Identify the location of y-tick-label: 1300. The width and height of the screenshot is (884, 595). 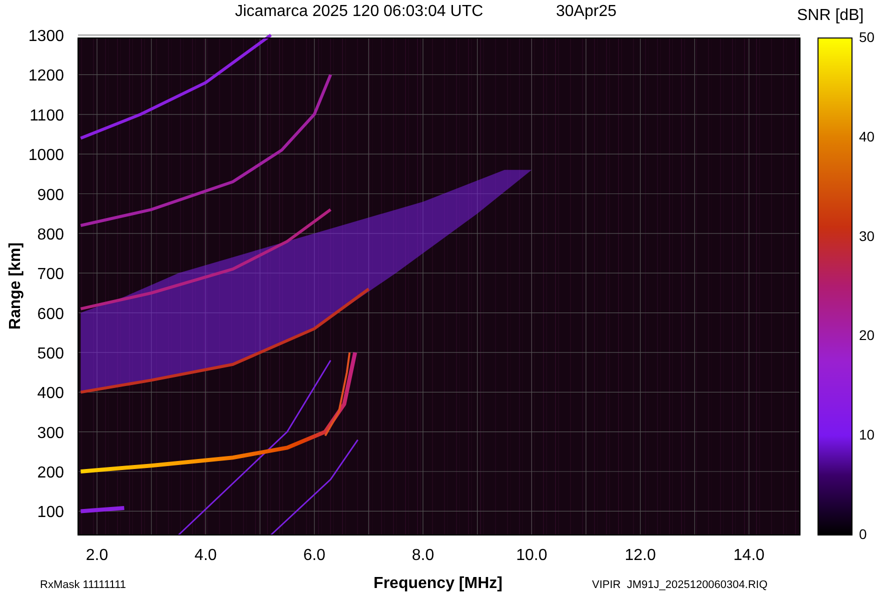
(46, 37).